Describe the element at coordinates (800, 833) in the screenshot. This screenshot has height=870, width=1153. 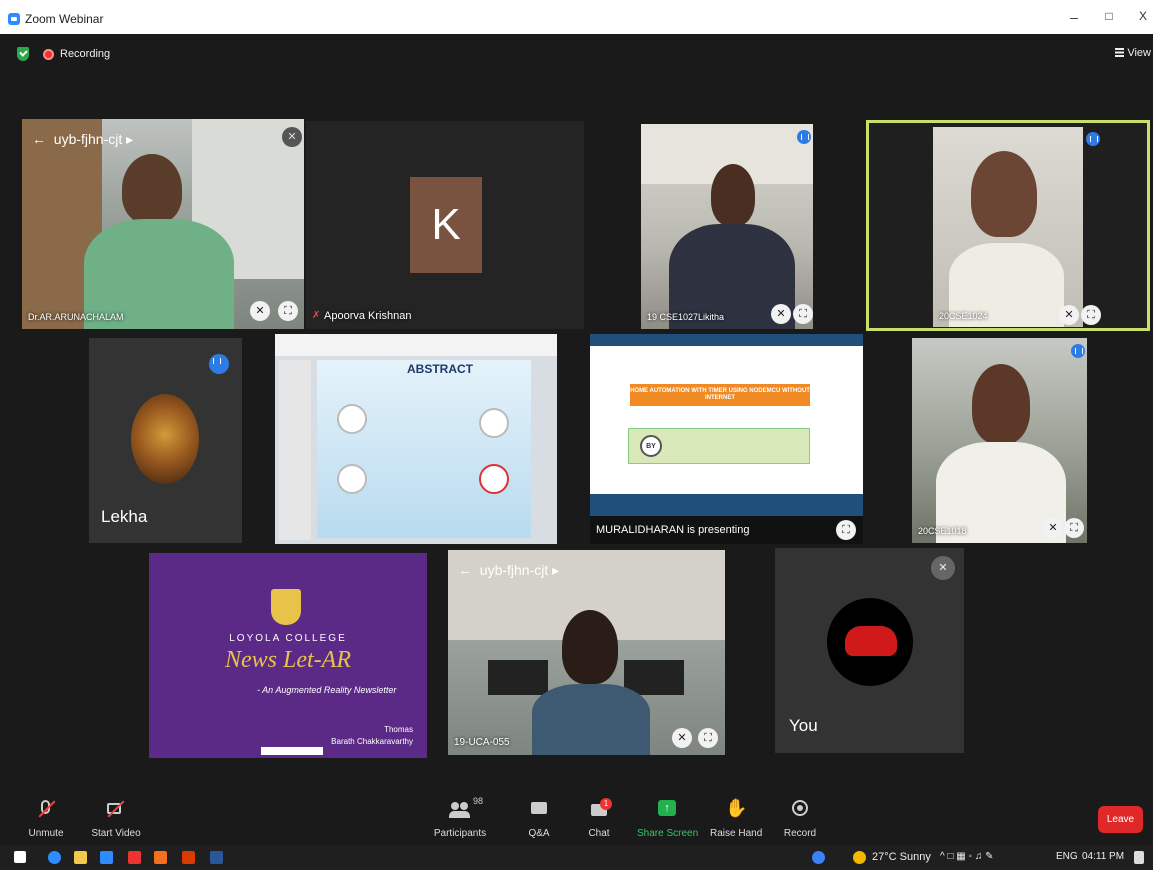
I see `record-label: Record` at that location.